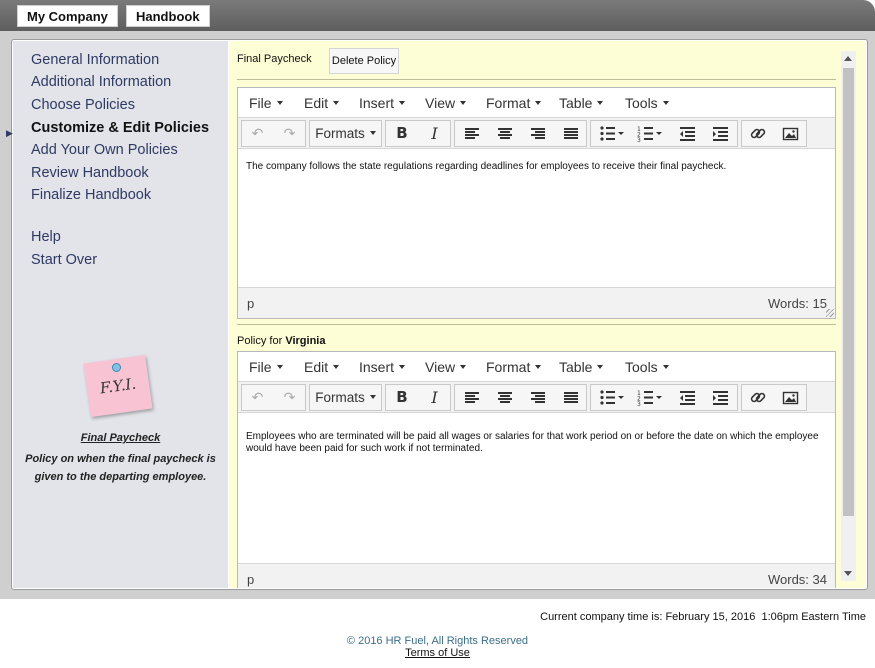 The image size is (875, 668). I want to click on sidebar-item-add-your-own-policies: Add Your Own Policies, so click(104, 150).